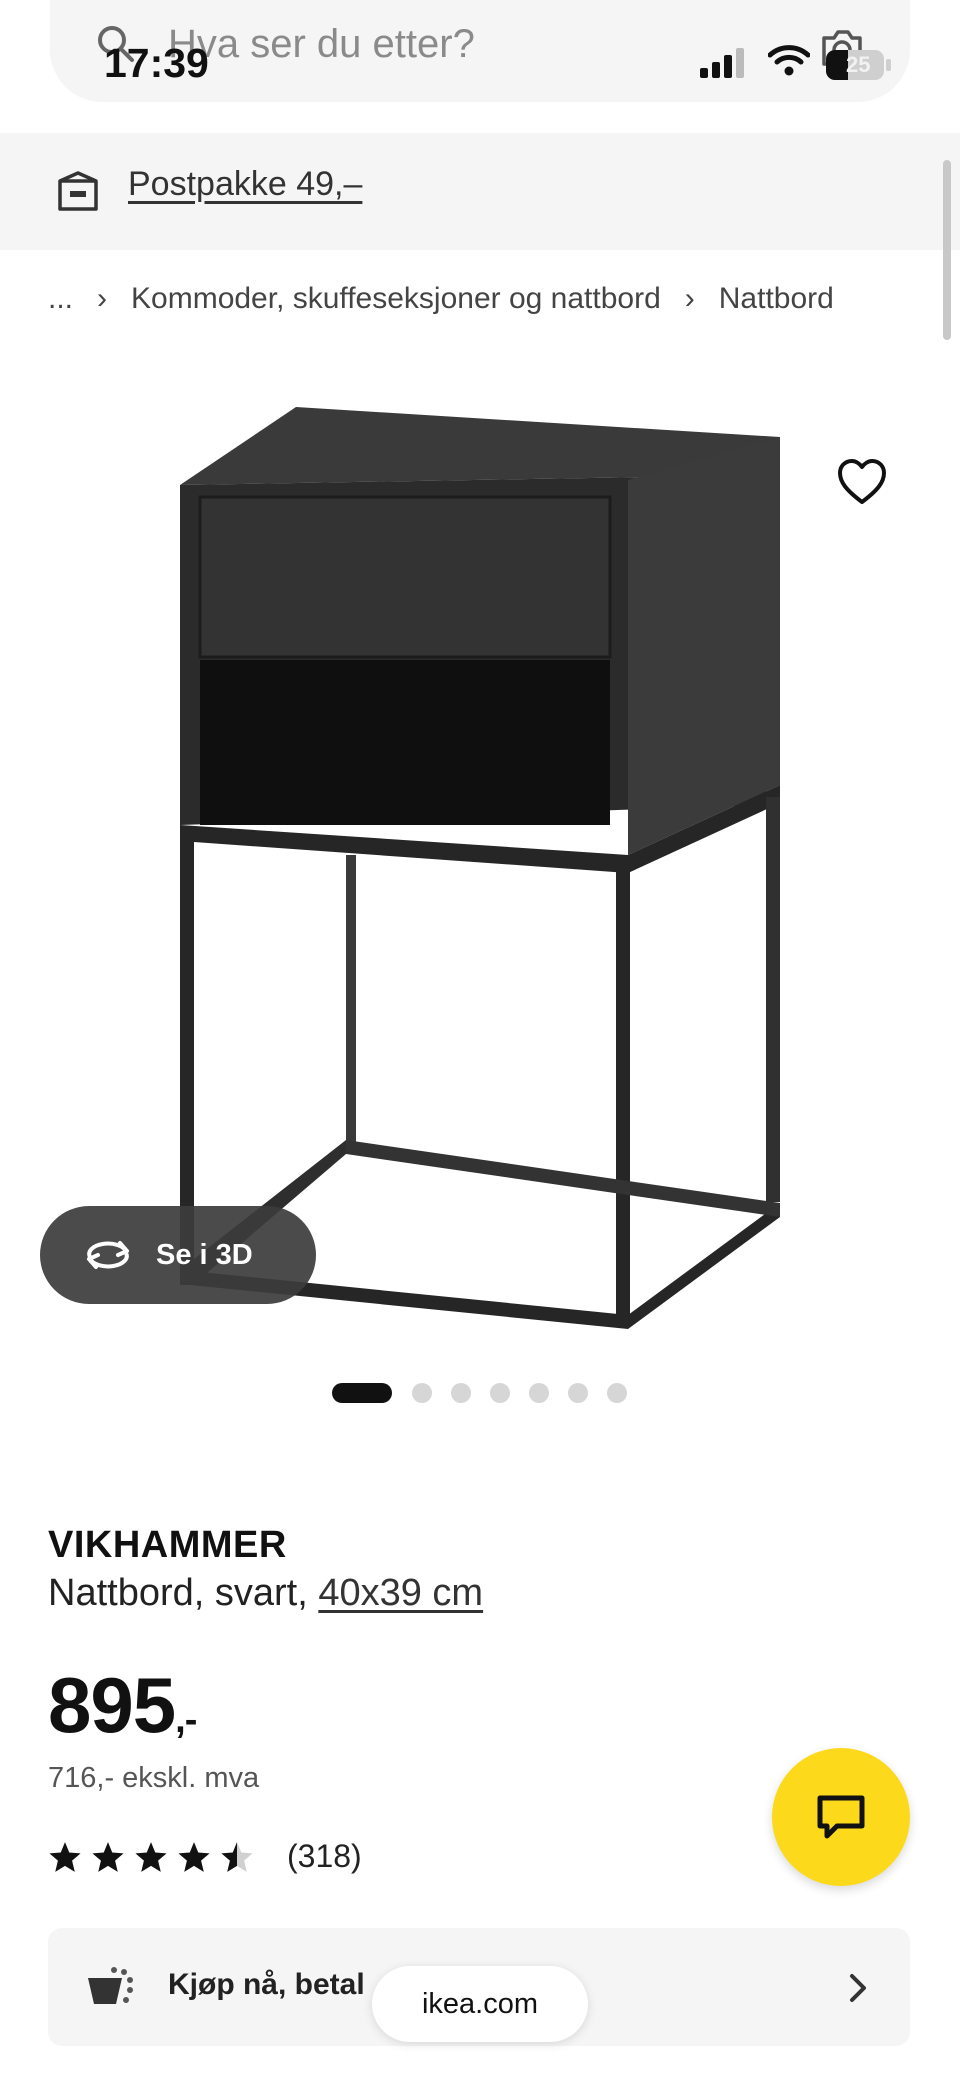  What do you see at coordinates (110, 1985) in the screenshot?
I see `payment-icon` at bounding box center [110, 1985].